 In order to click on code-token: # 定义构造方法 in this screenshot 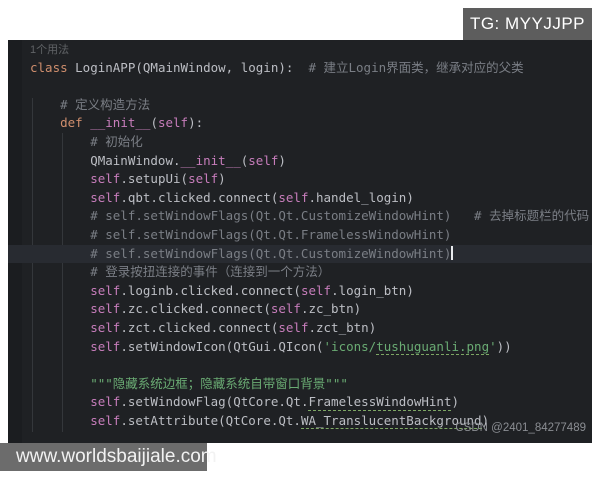, I will do `click(90, 104)`.